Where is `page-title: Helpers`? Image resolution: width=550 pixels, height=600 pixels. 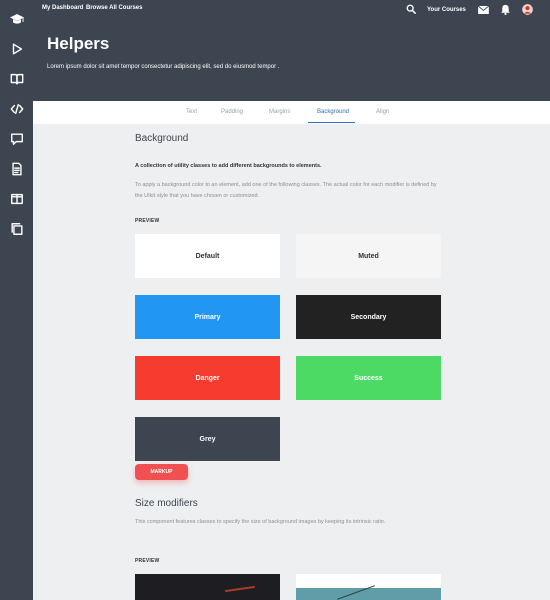
page-title: Helpers is located at coordinates (78, 43).